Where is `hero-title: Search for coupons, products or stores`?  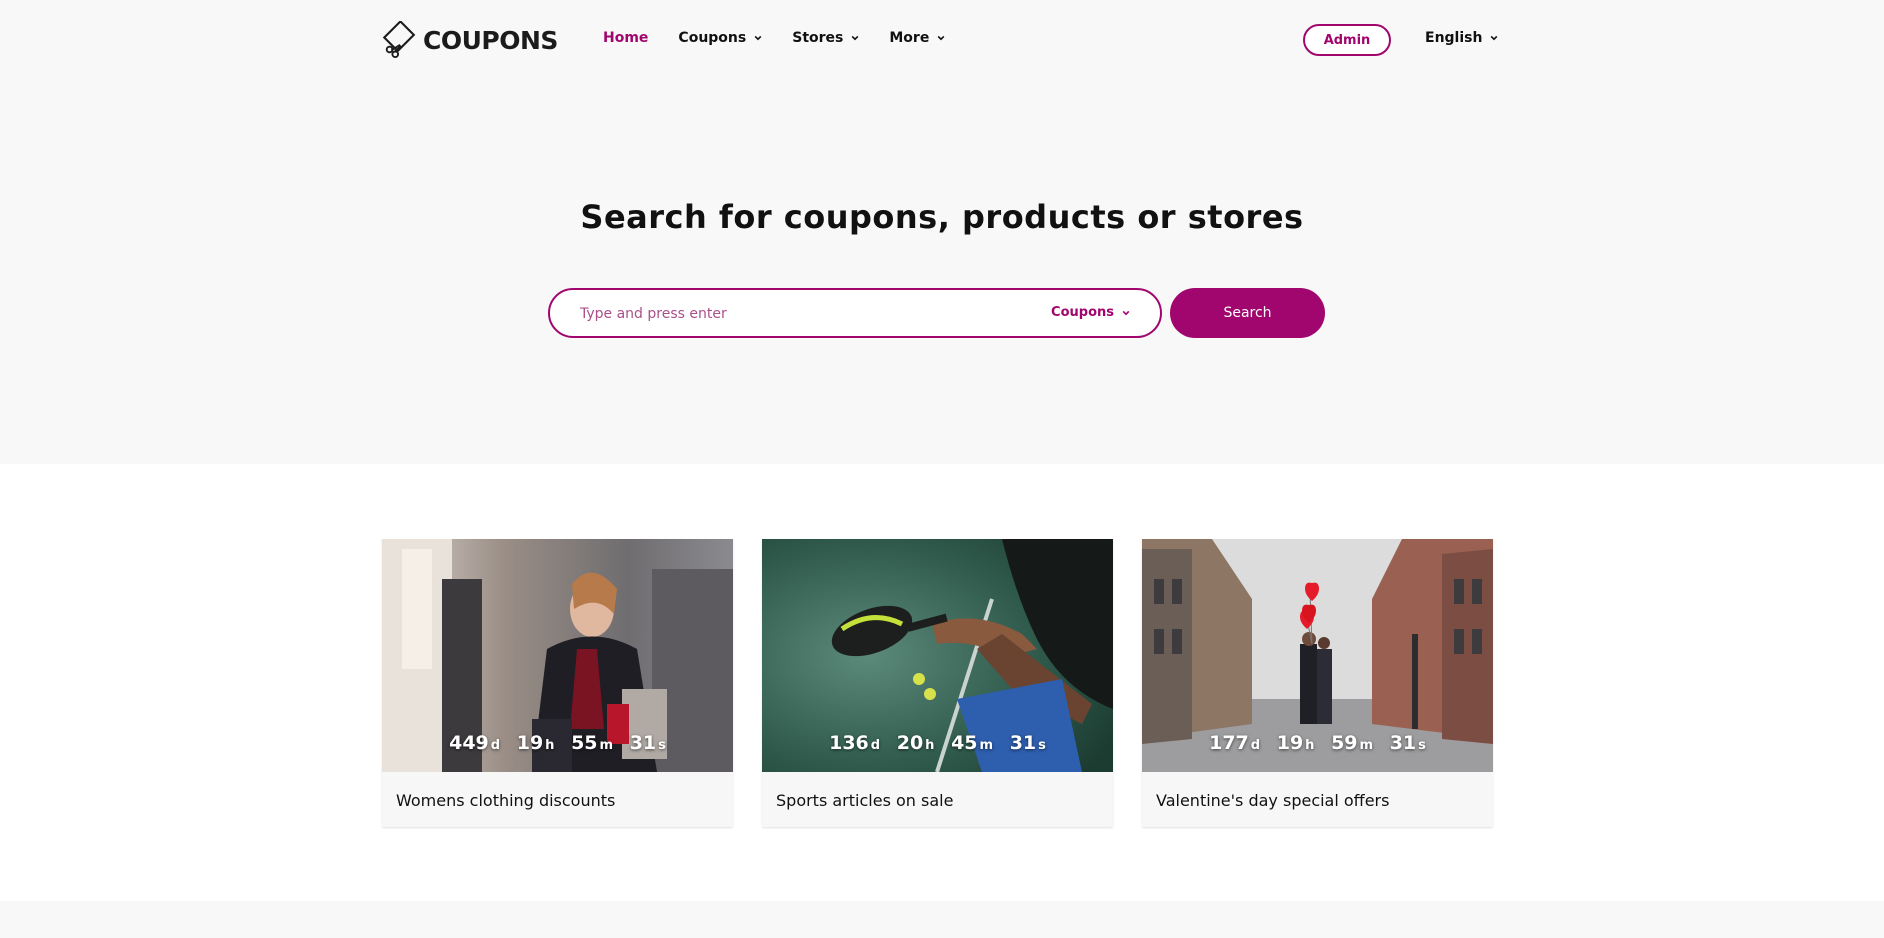
hero-title: Search for coupons, products or stores is located at coordinates (942, 217).